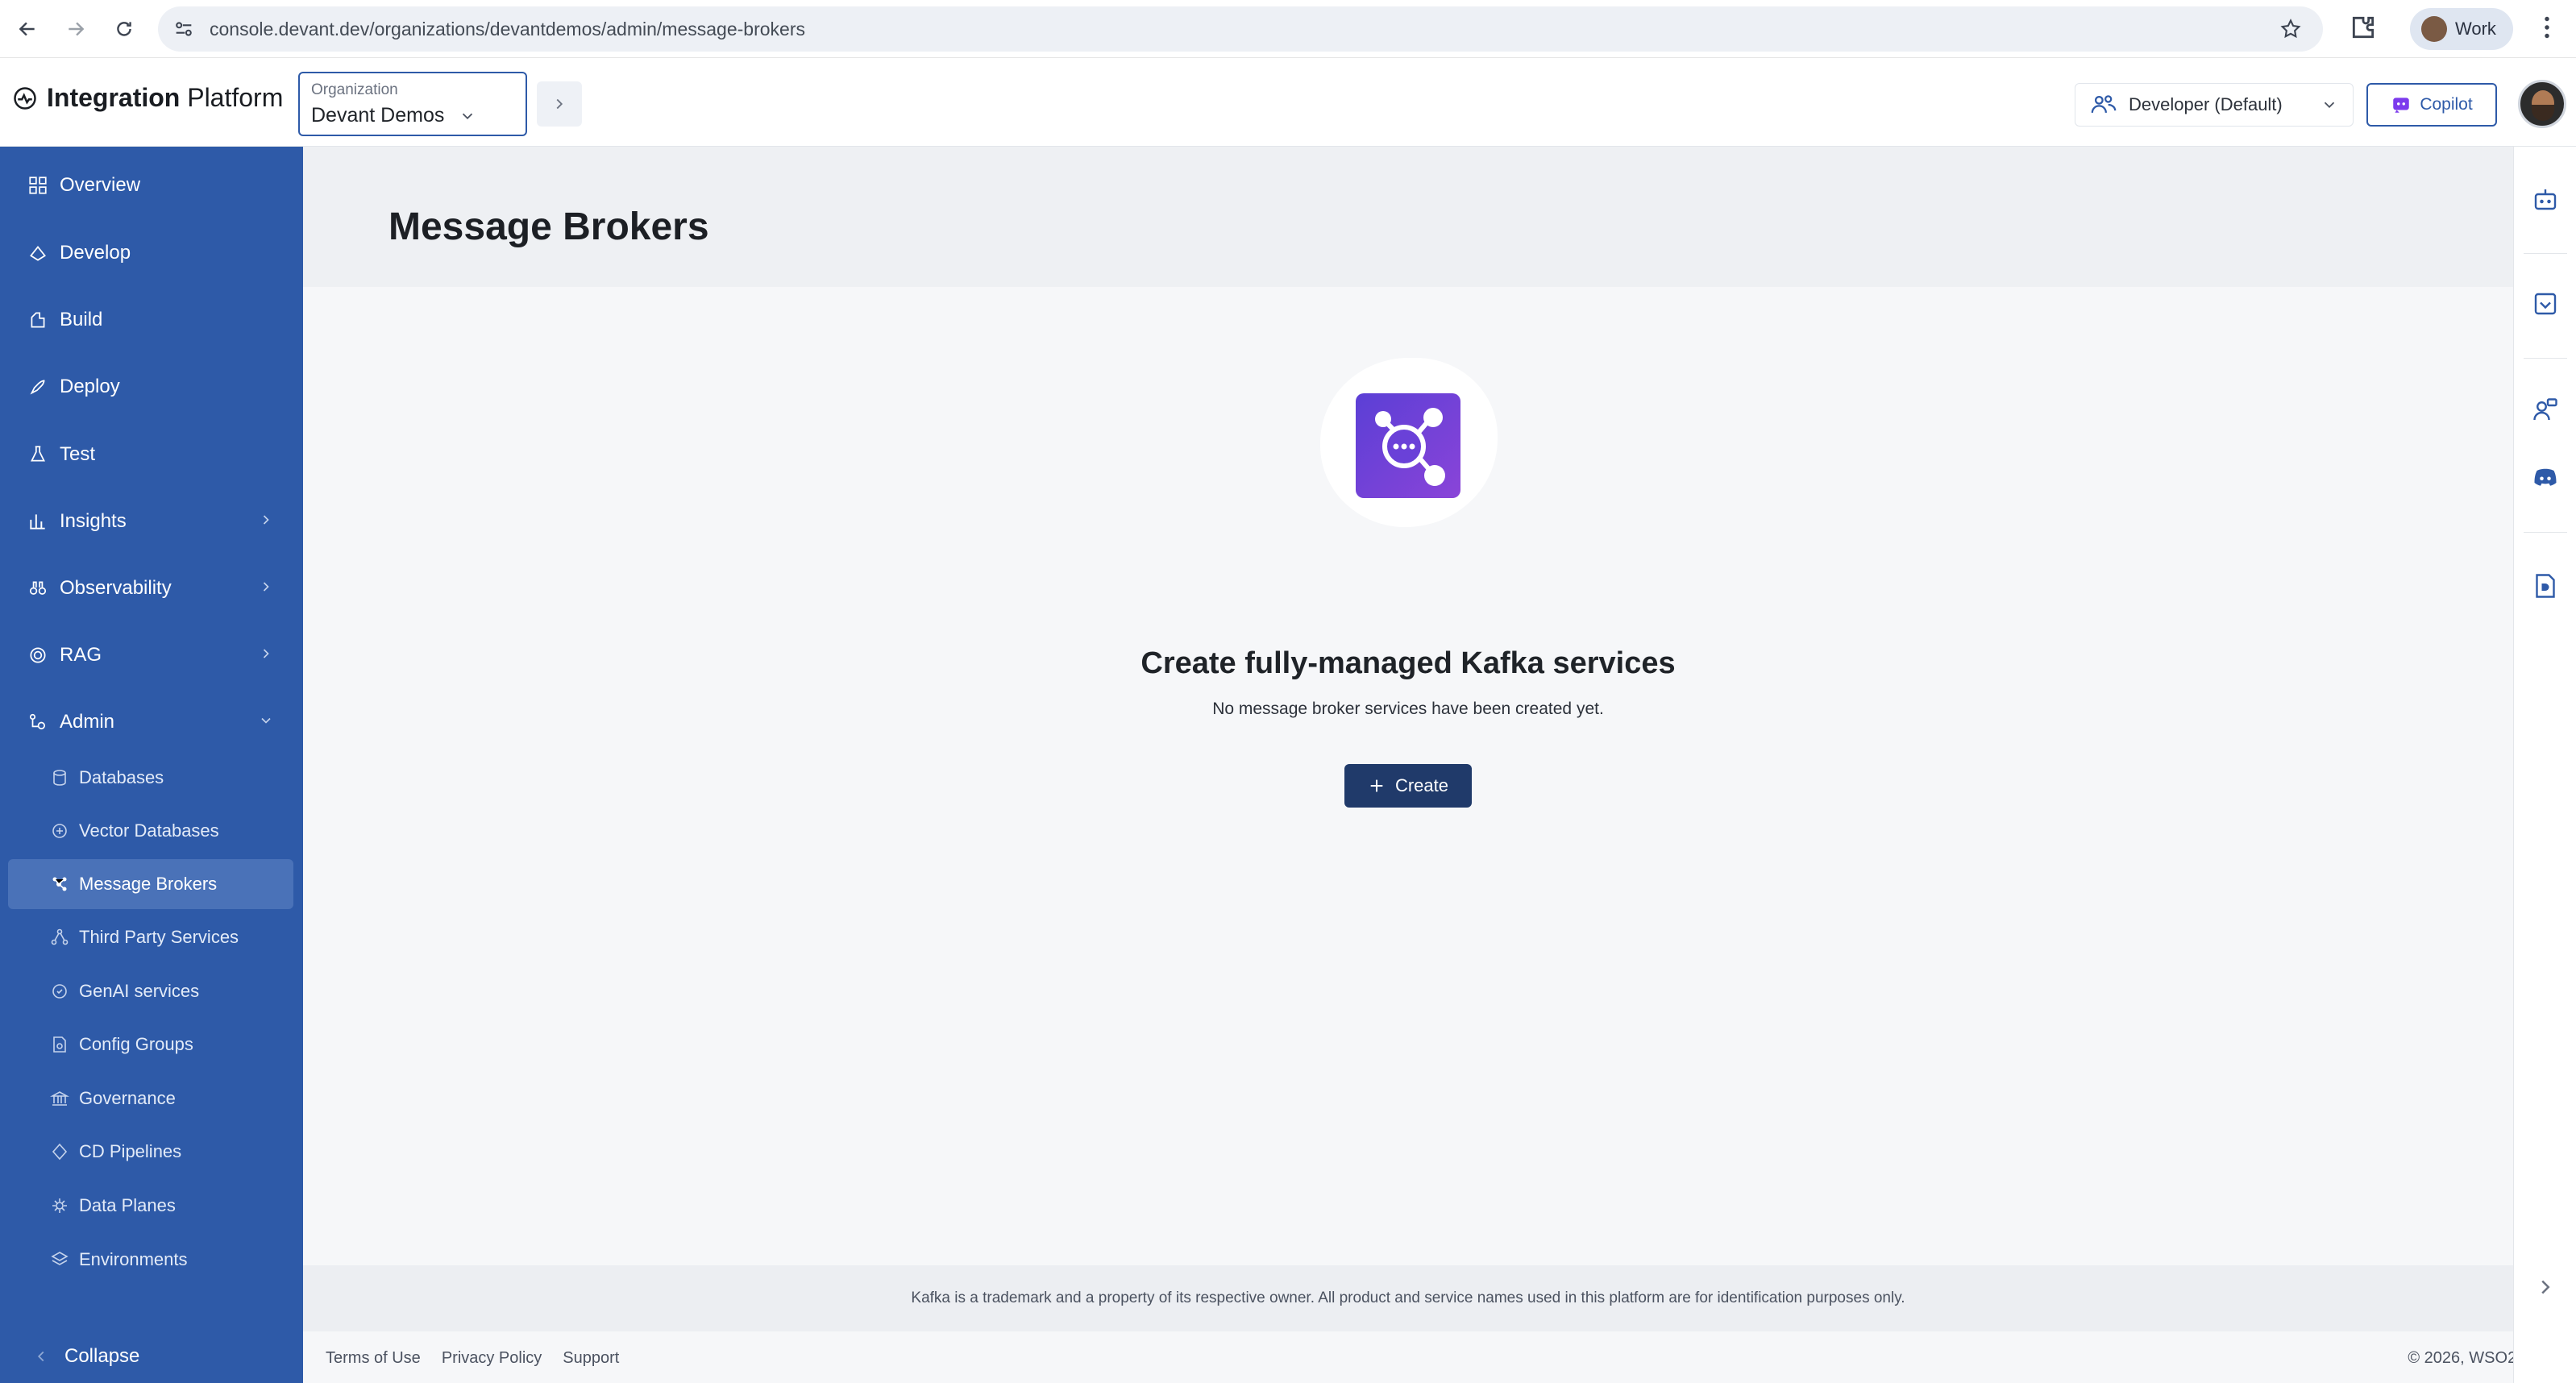 The width and height of the screenshot is (2576, 1383). What do you see at coordinates (114, 97) in the screenshot?
I see `brand-name-bold: Integration` at bounding box center [114, 97].